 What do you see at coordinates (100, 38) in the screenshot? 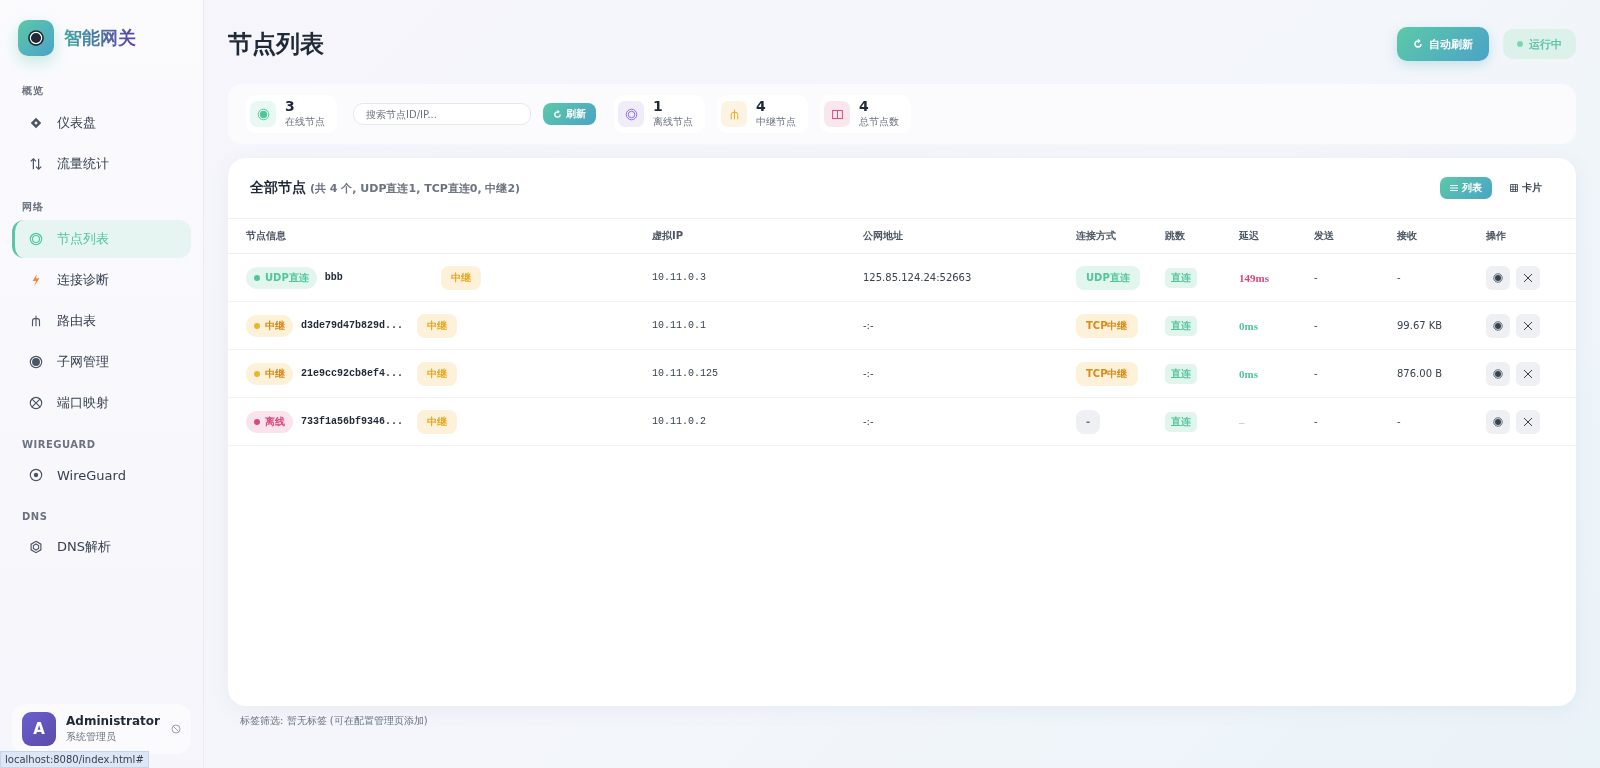
I see `app-name: 智能网关` at bounding box center [100, 38].